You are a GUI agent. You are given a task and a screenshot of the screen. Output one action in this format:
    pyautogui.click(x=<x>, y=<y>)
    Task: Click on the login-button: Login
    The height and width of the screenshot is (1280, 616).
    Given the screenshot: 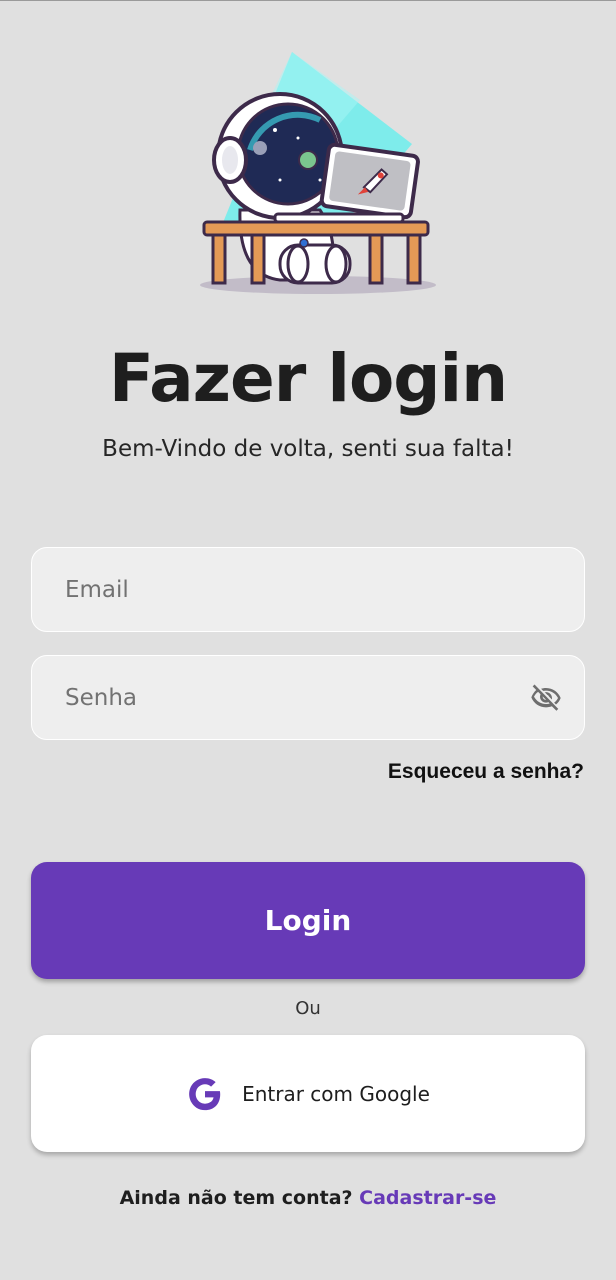 What is the action you would take?
    pyautogui.click(x=308, y=920)
    